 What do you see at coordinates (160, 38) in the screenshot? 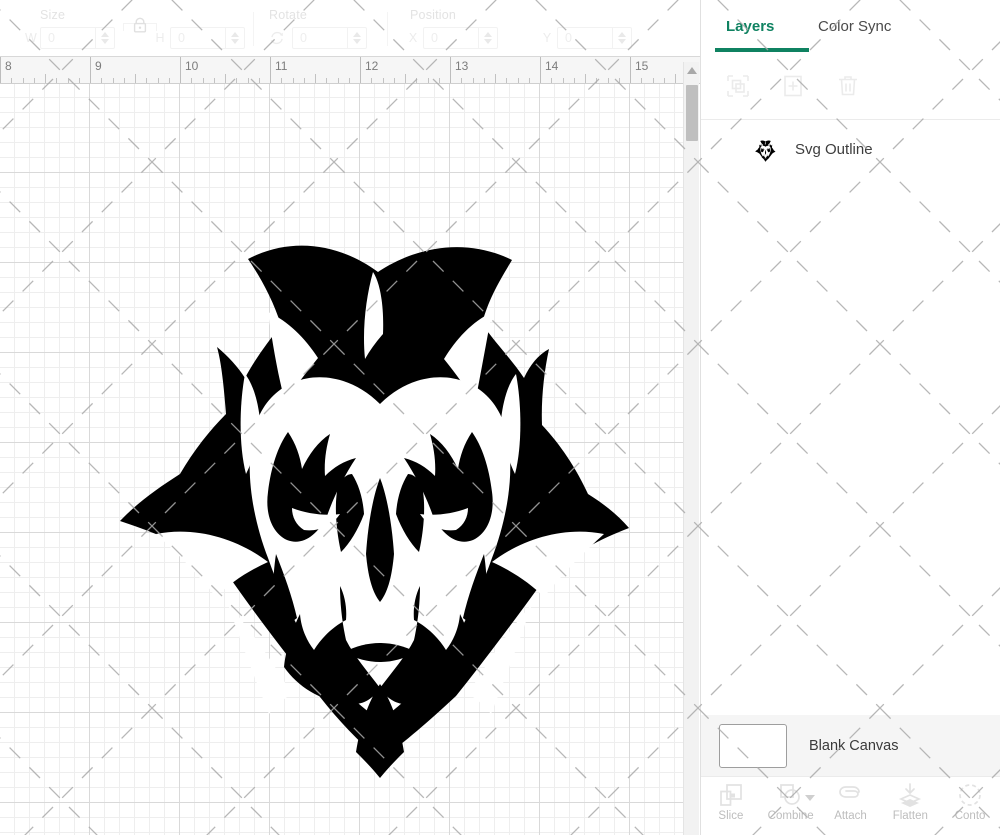
I see `height-letter: H` at bounding box center [160, 38].